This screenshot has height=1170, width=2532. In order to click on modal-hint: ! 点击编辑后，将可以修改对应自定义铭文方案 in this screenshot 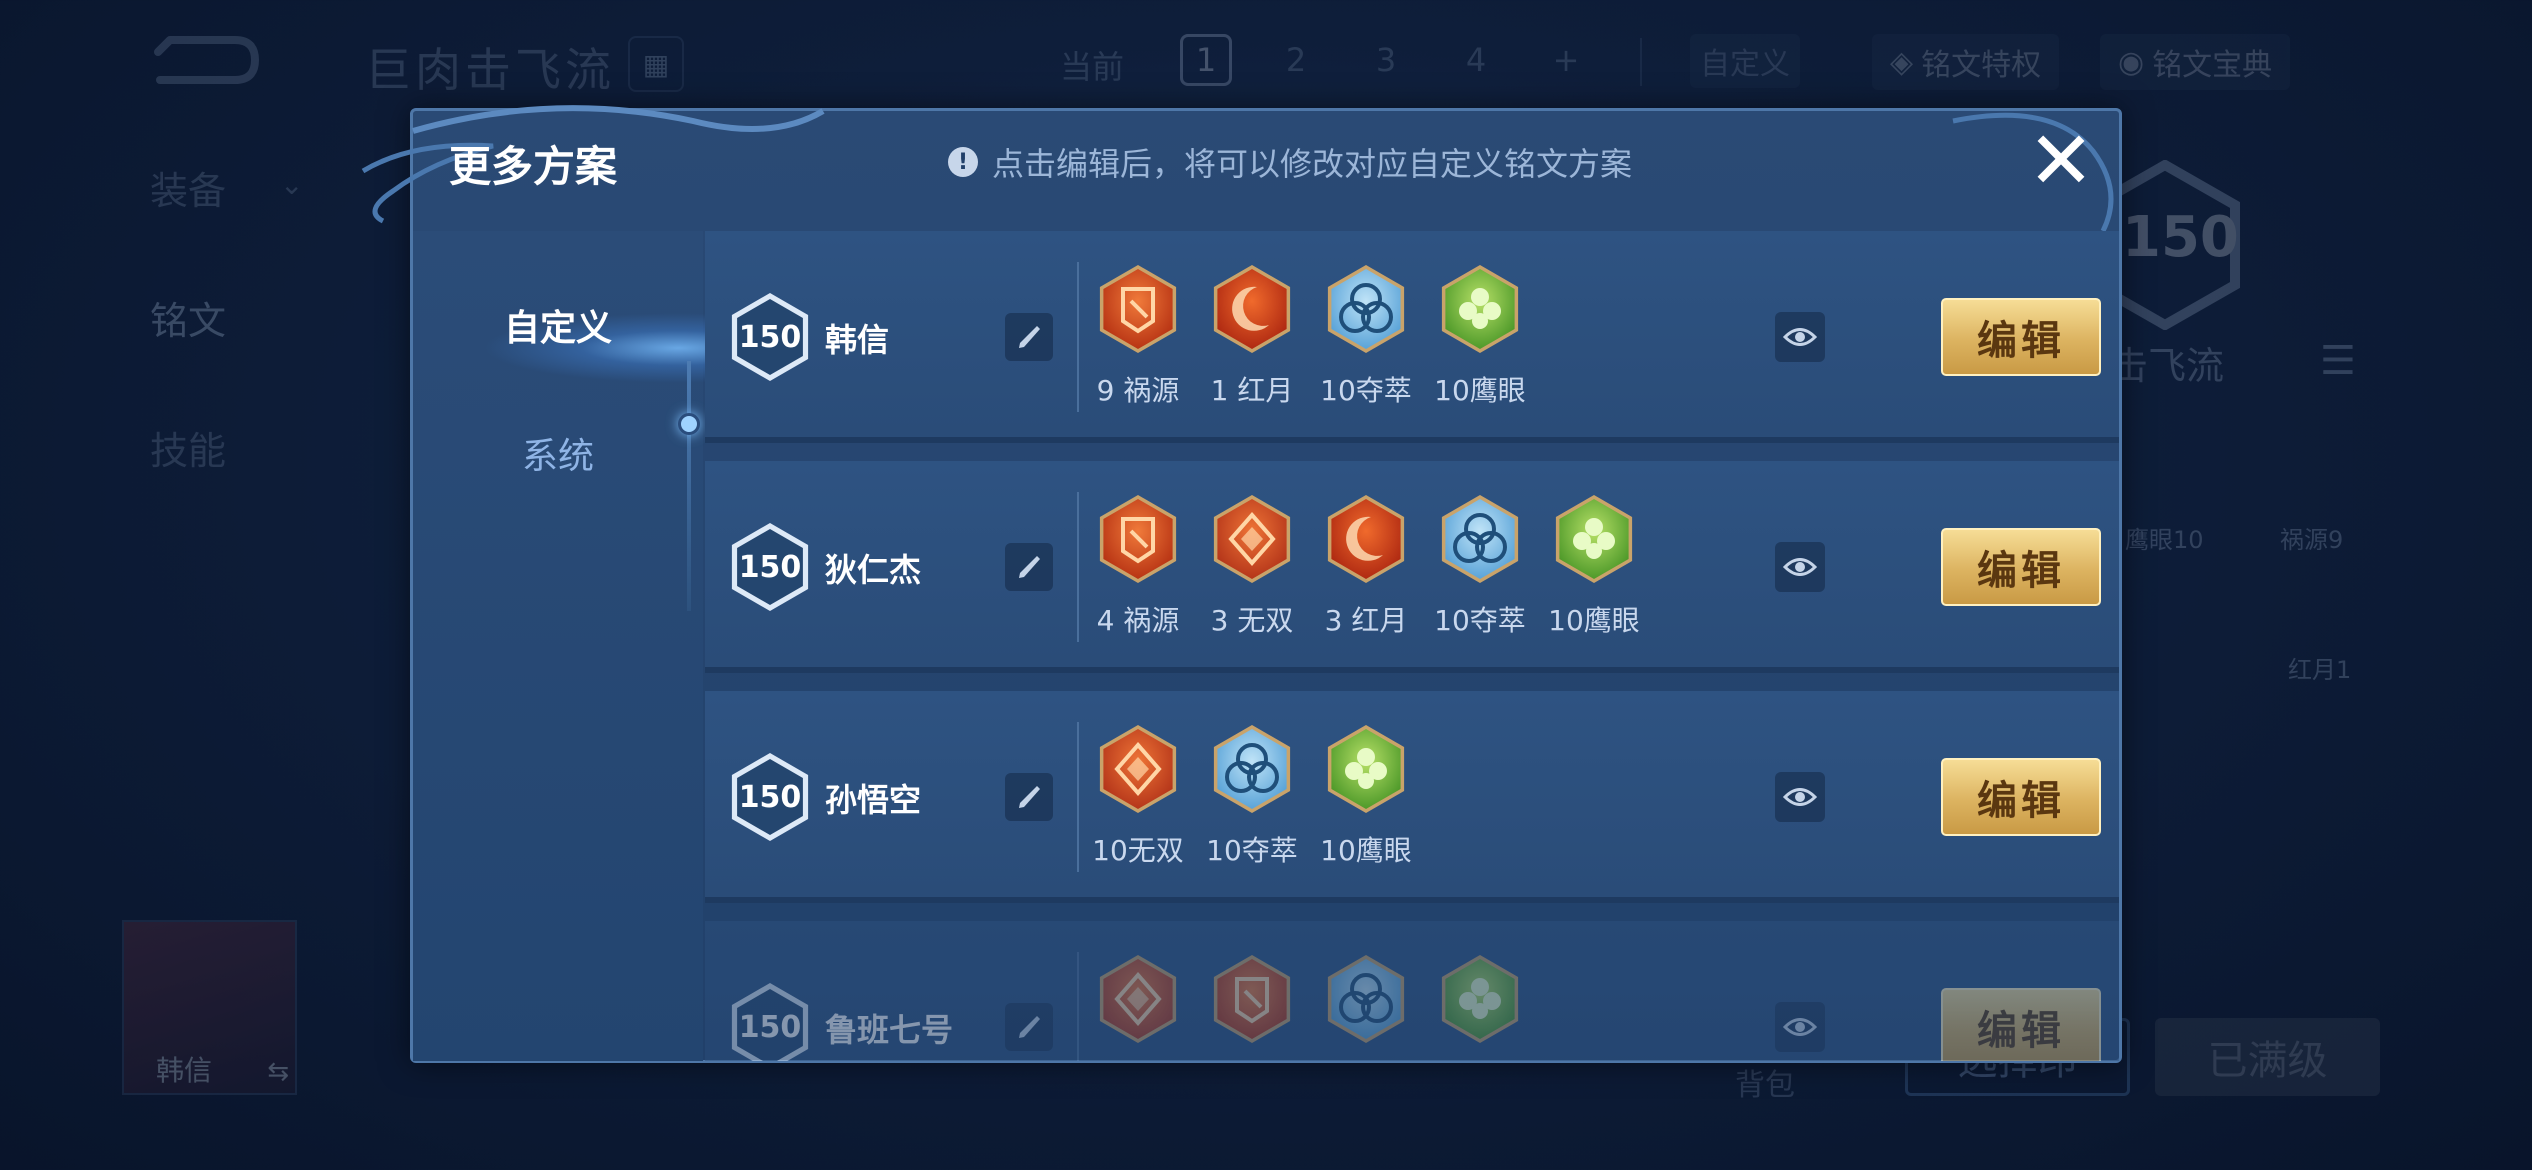, I will do `click(1290, 162)`.